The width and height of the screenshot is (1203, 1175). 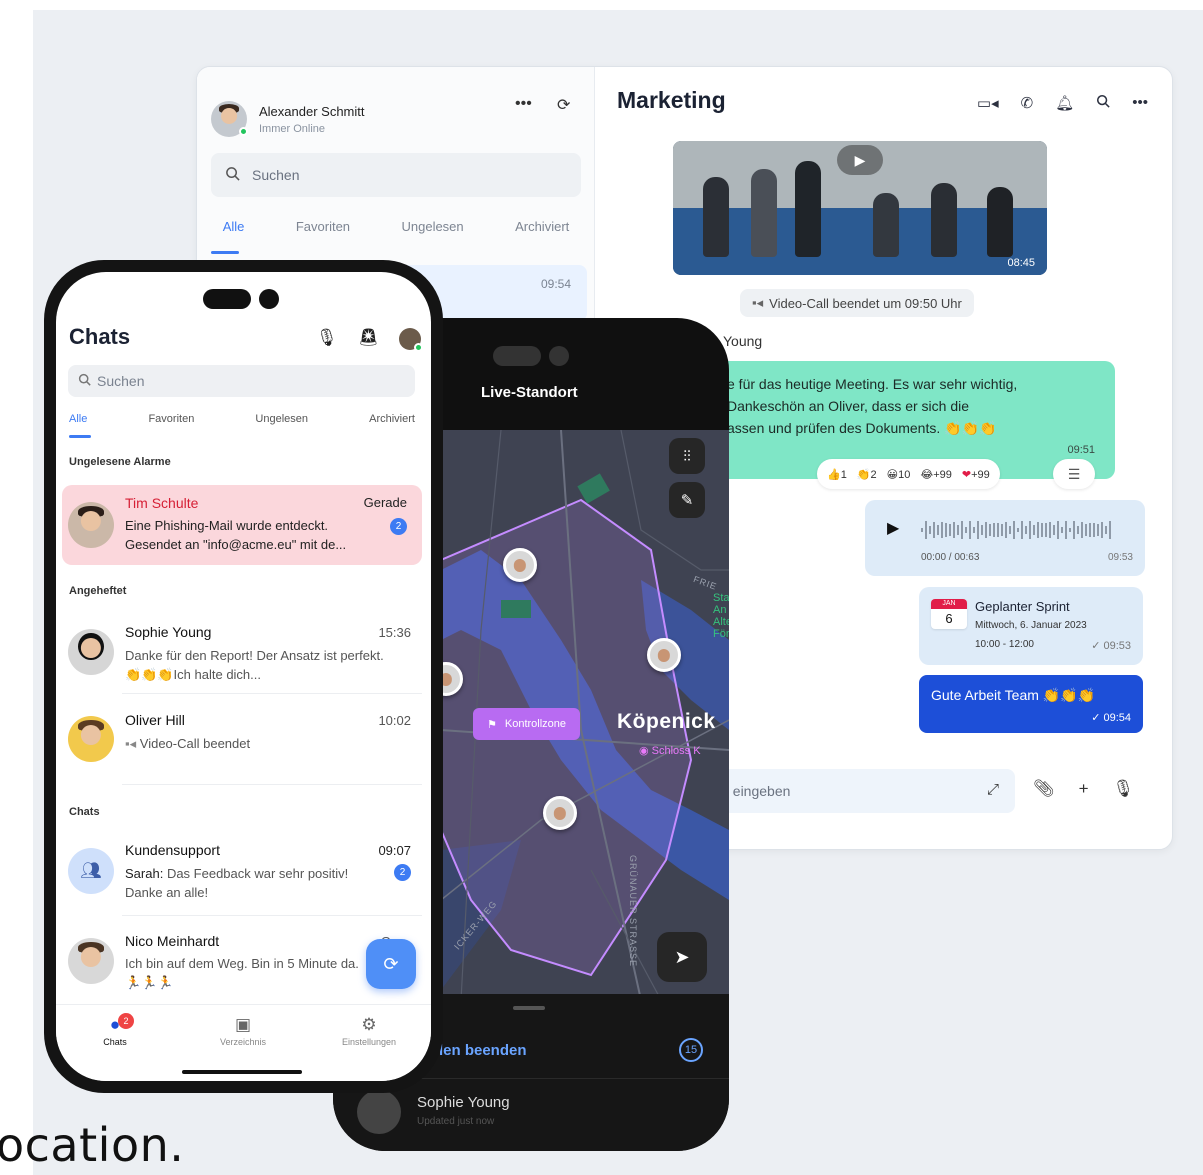 What do you see at coordinates (394, 632) in the screenshot?
I see `chat-time: 15:36` at bounding box center [394, 632].